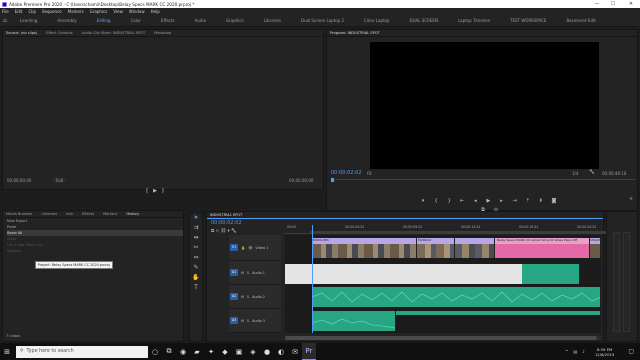 This screenshot has width=640, height=360. What do you see at coordinates (528, 201) in the screenshot?
I see `lift-icon: ⇡` at bounding box center [528, 201].